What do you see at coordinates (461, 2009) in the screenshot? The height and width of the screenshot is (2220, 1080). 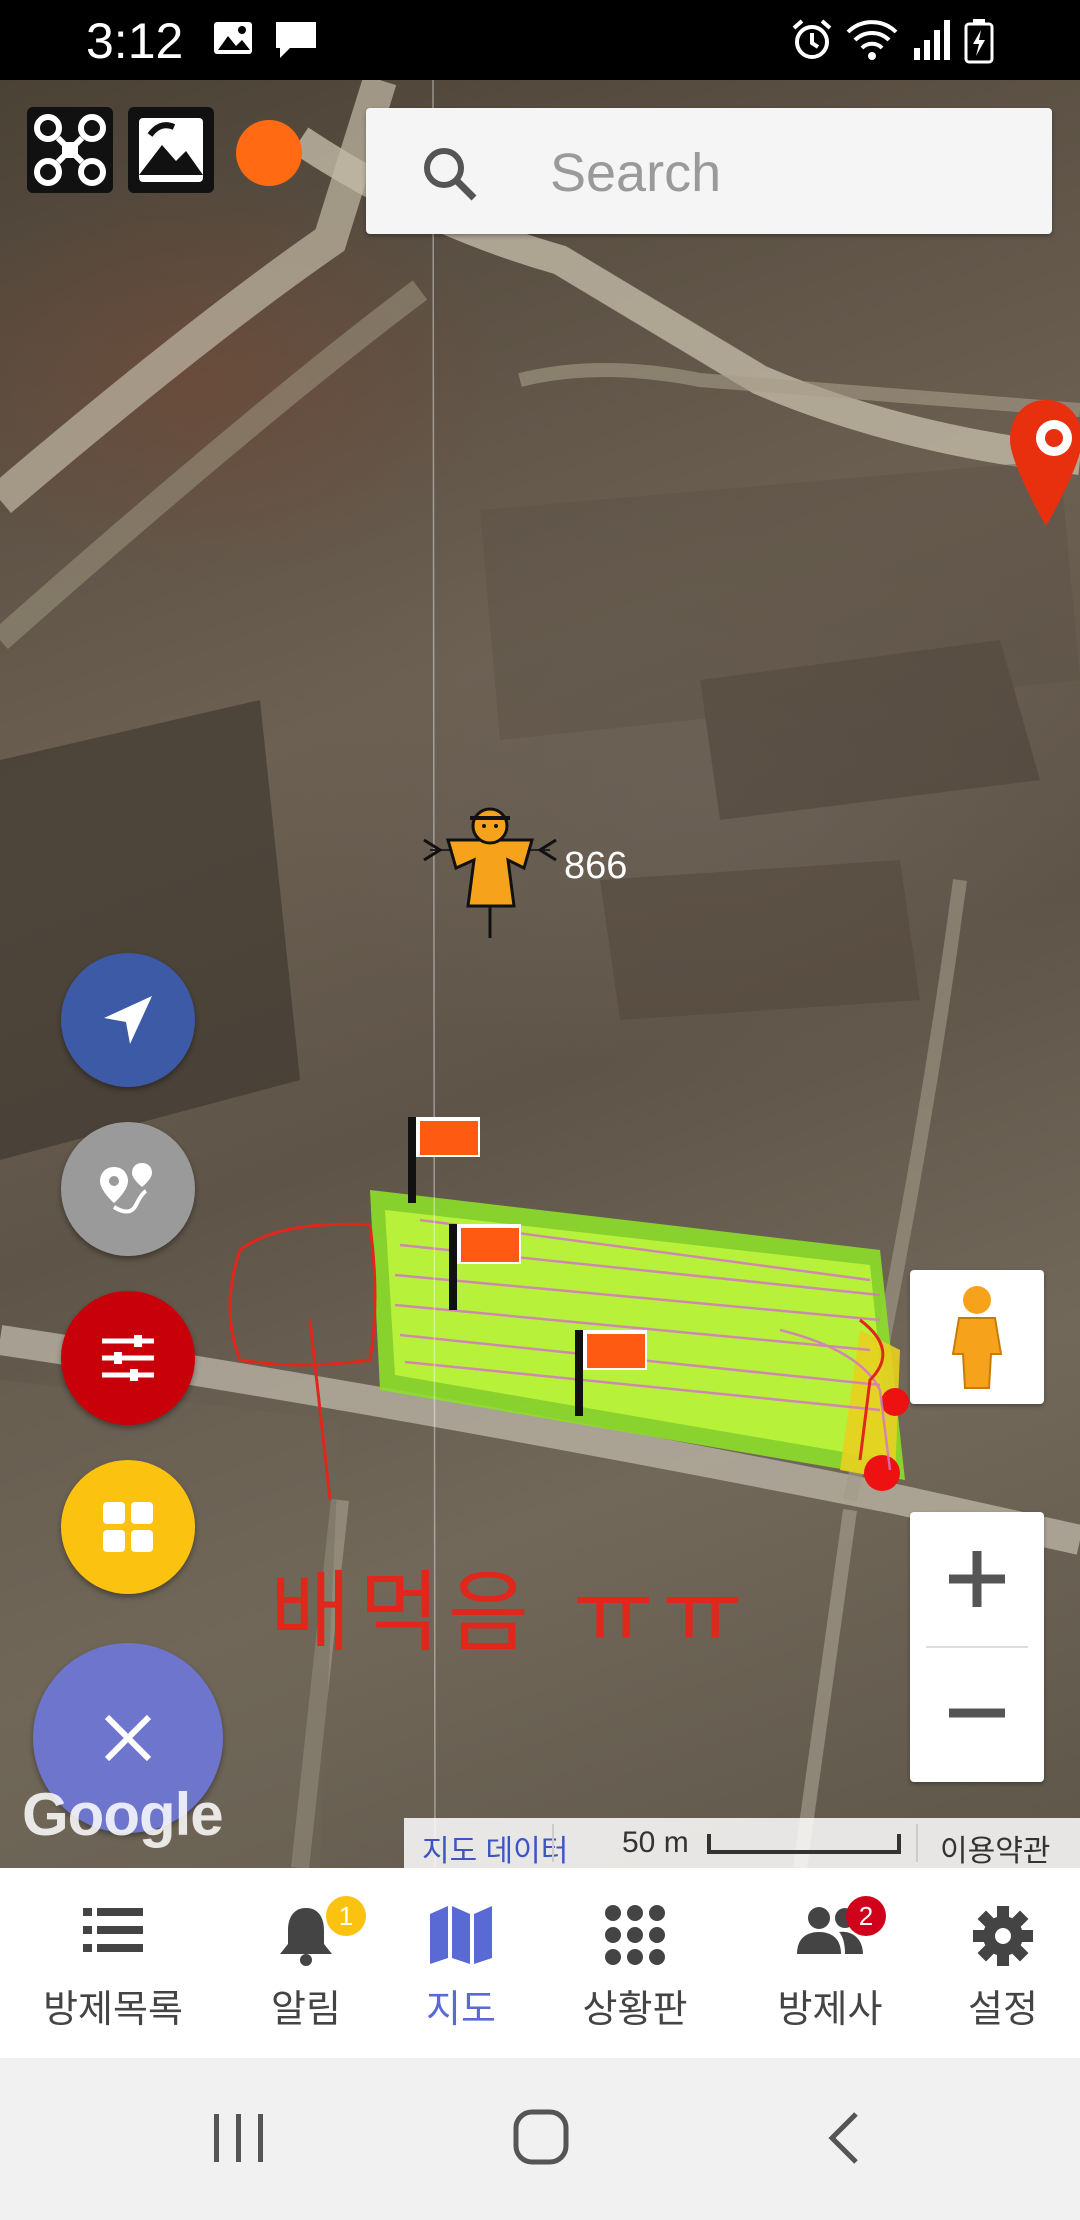 I see `nav-label: 지도` at bounding box center [461, 2009].